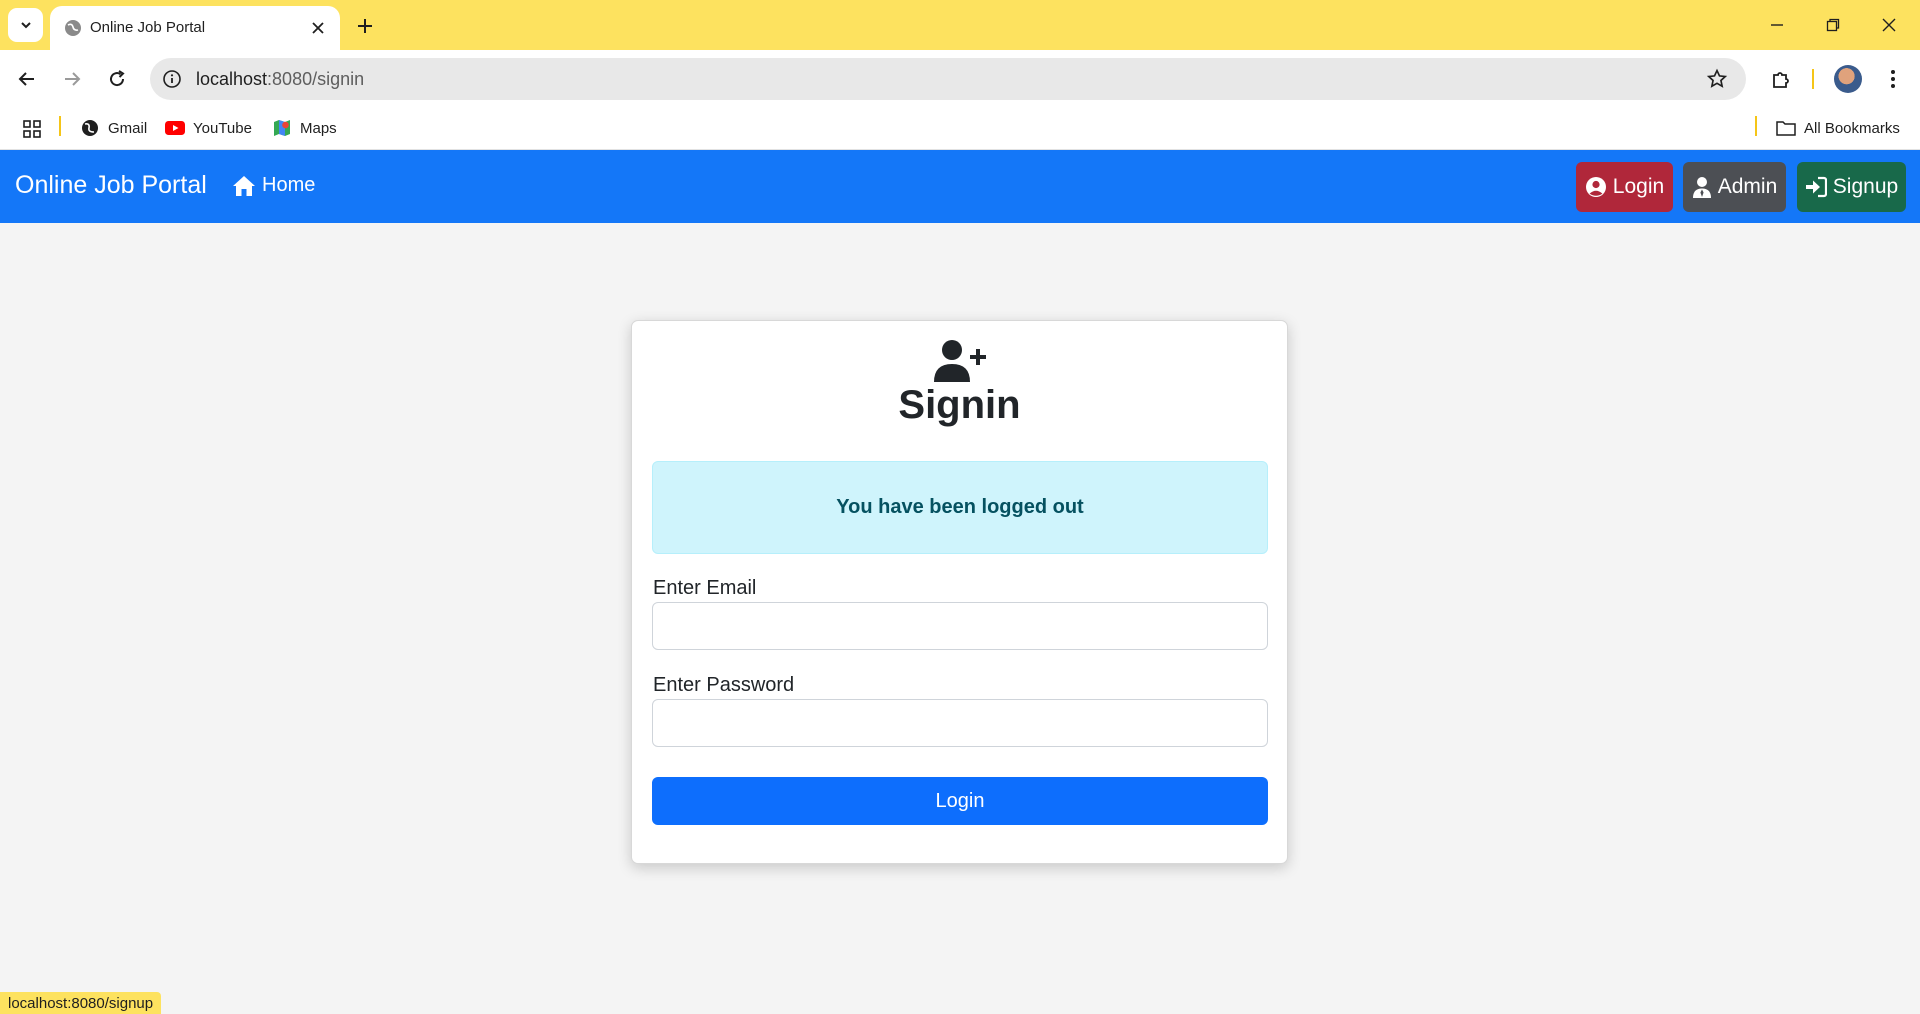 The width and height of the screenshot is (1920, 1014). Describe the element at coordinates (960, 361) in the screenshot. I see `user-plus-icon` at that location.